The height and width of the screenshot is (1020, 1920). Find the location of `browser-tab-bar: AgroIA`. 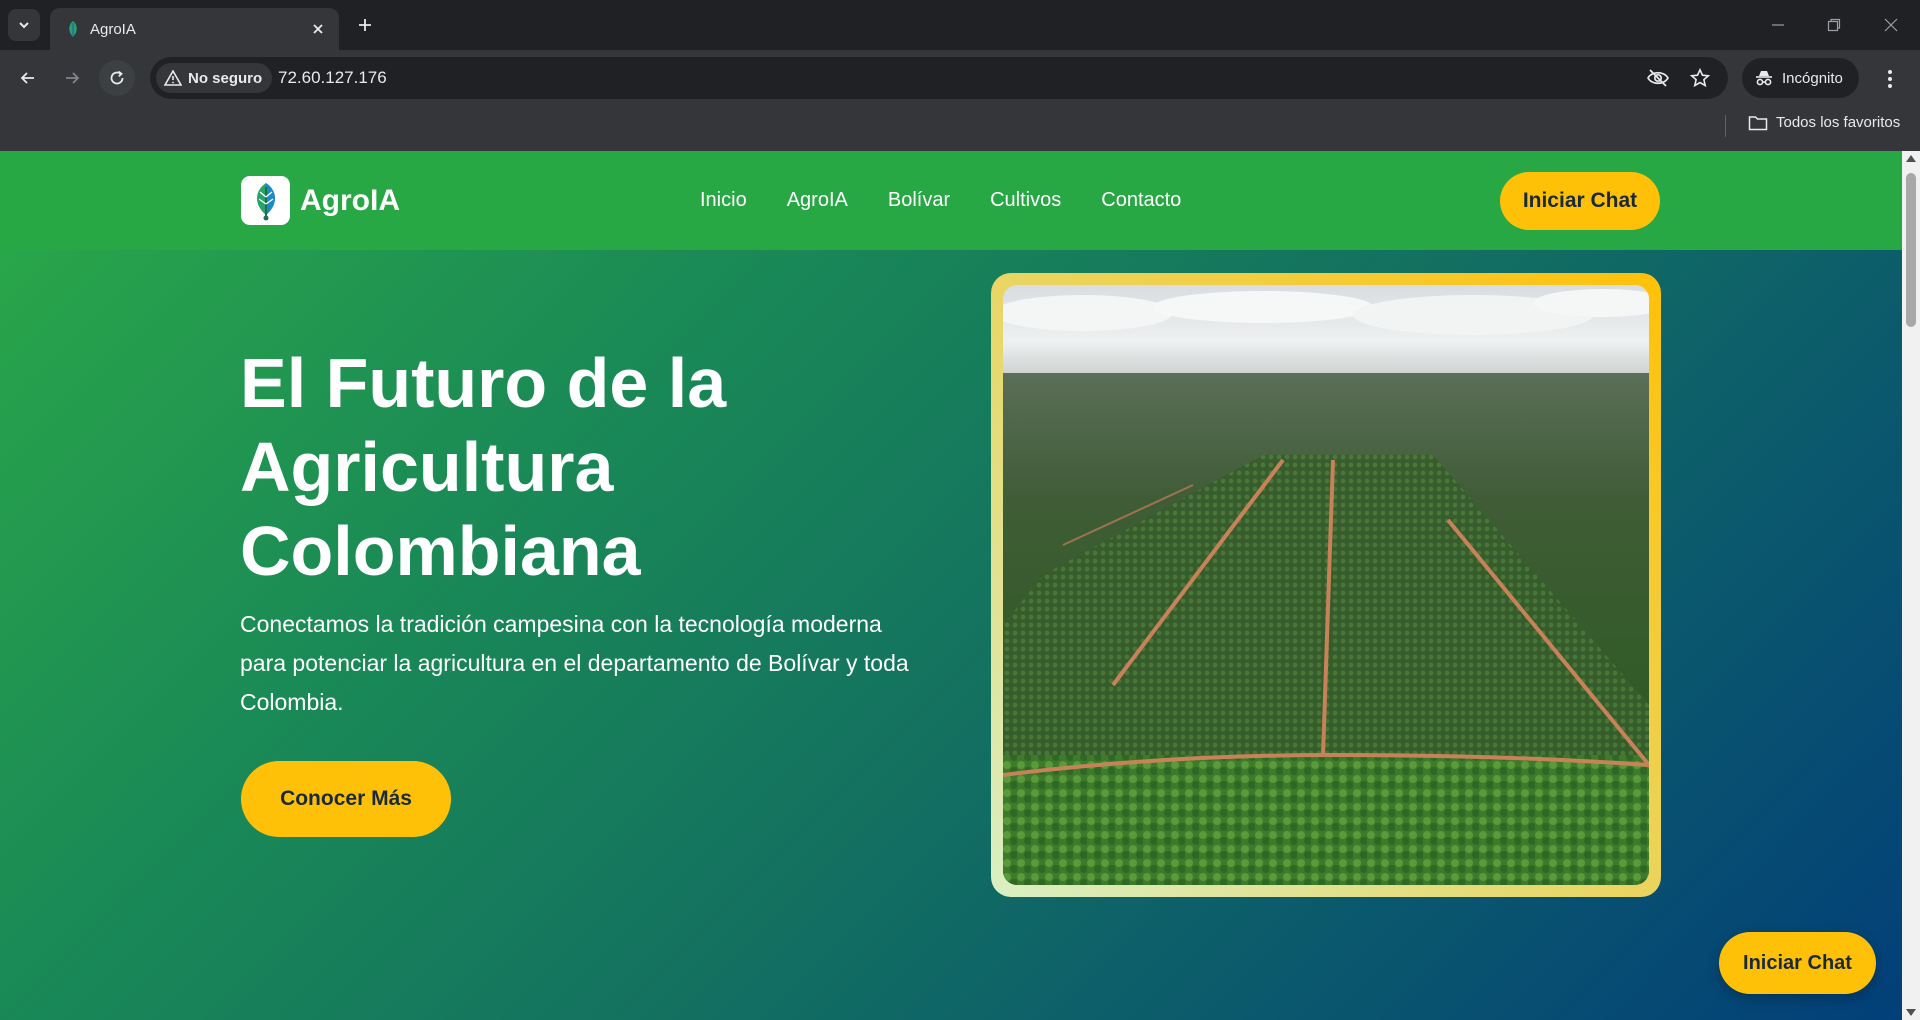

browser-tab-bar: AgroIA is located at coordinates (960, 25).